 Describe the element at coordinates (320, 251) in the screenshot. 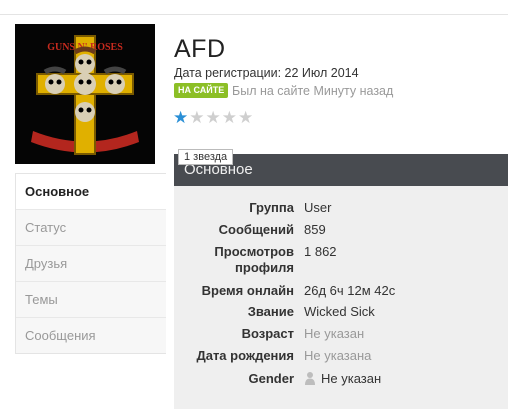

I see `info-value: 1 862` at that location.